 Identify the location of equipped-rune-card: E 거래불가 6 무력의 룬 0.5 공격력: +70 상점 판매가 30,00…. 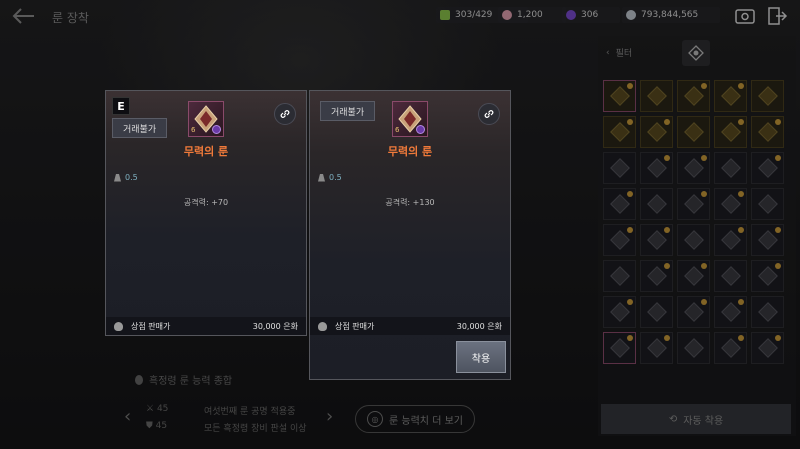
(206, 213).